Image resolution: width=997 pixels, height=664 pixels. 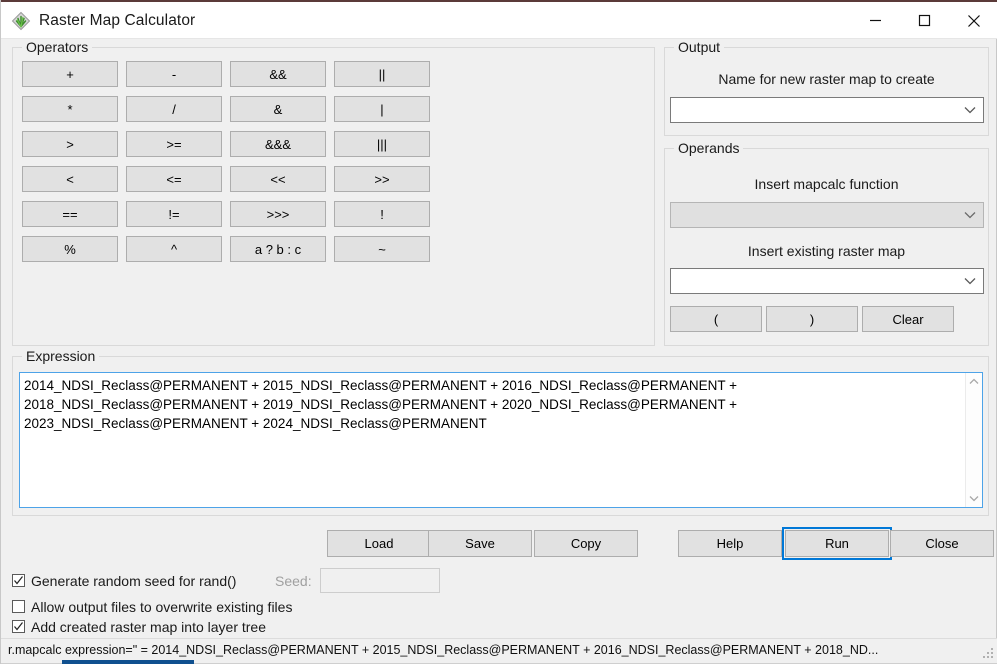 I want to click on seed-input, so click(x=380, y=580).